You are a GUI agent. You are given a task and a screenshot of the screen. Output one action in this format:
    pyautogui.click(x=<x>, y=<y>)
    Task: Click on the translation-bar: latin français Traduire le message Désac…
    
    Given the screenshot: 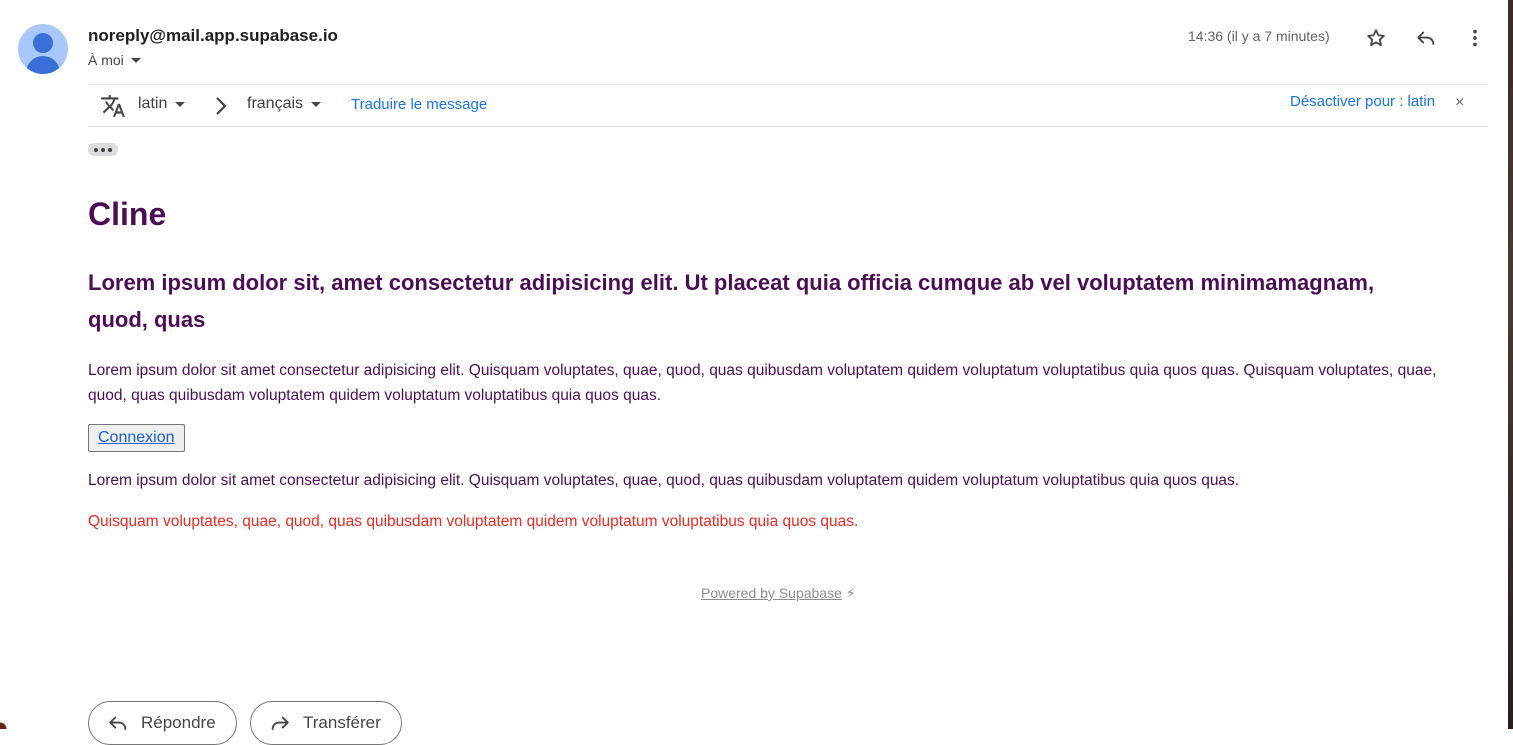 What is the action you would take?
    pyautogui.click(x=788, y=105)
    